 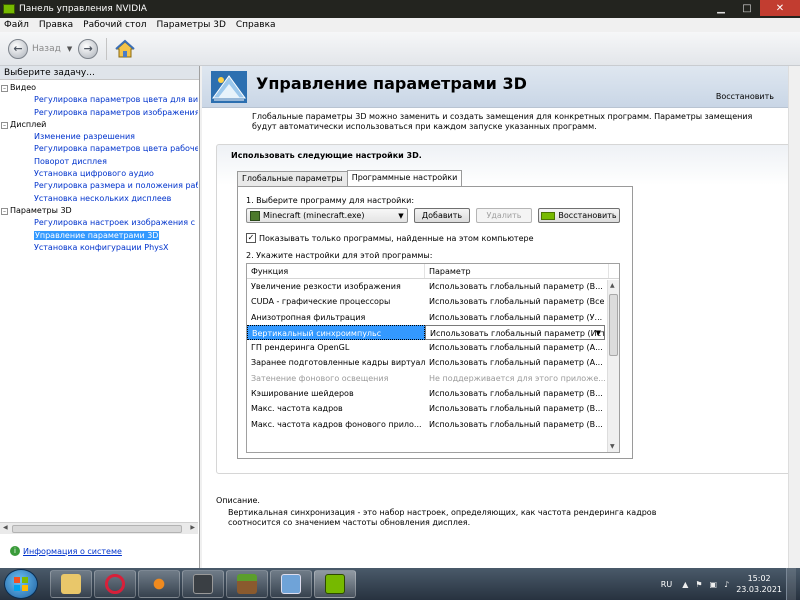 I want to click on clock: 15:02 23.03.2021, so click(x=759, y=584).